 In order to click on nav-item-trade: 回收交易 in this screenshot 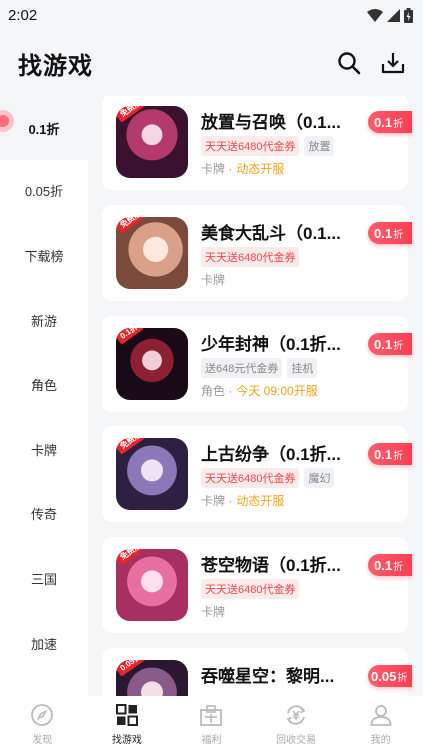, I will do `click(296, 724)`.